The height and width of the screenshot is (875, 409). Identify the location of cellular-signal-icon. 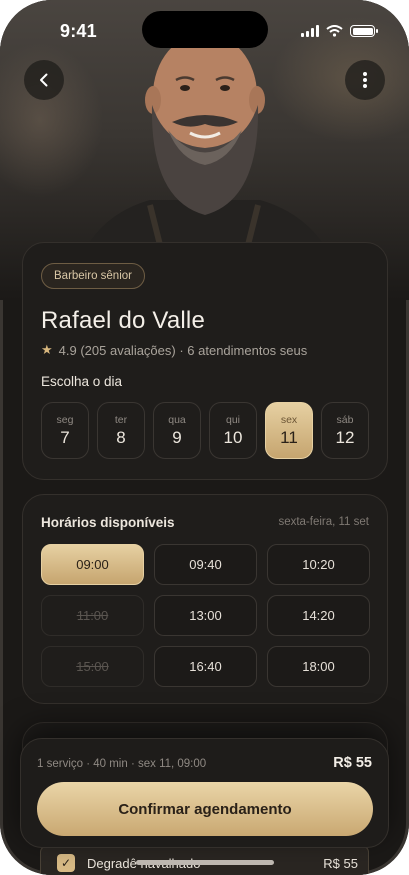
(310, 31).